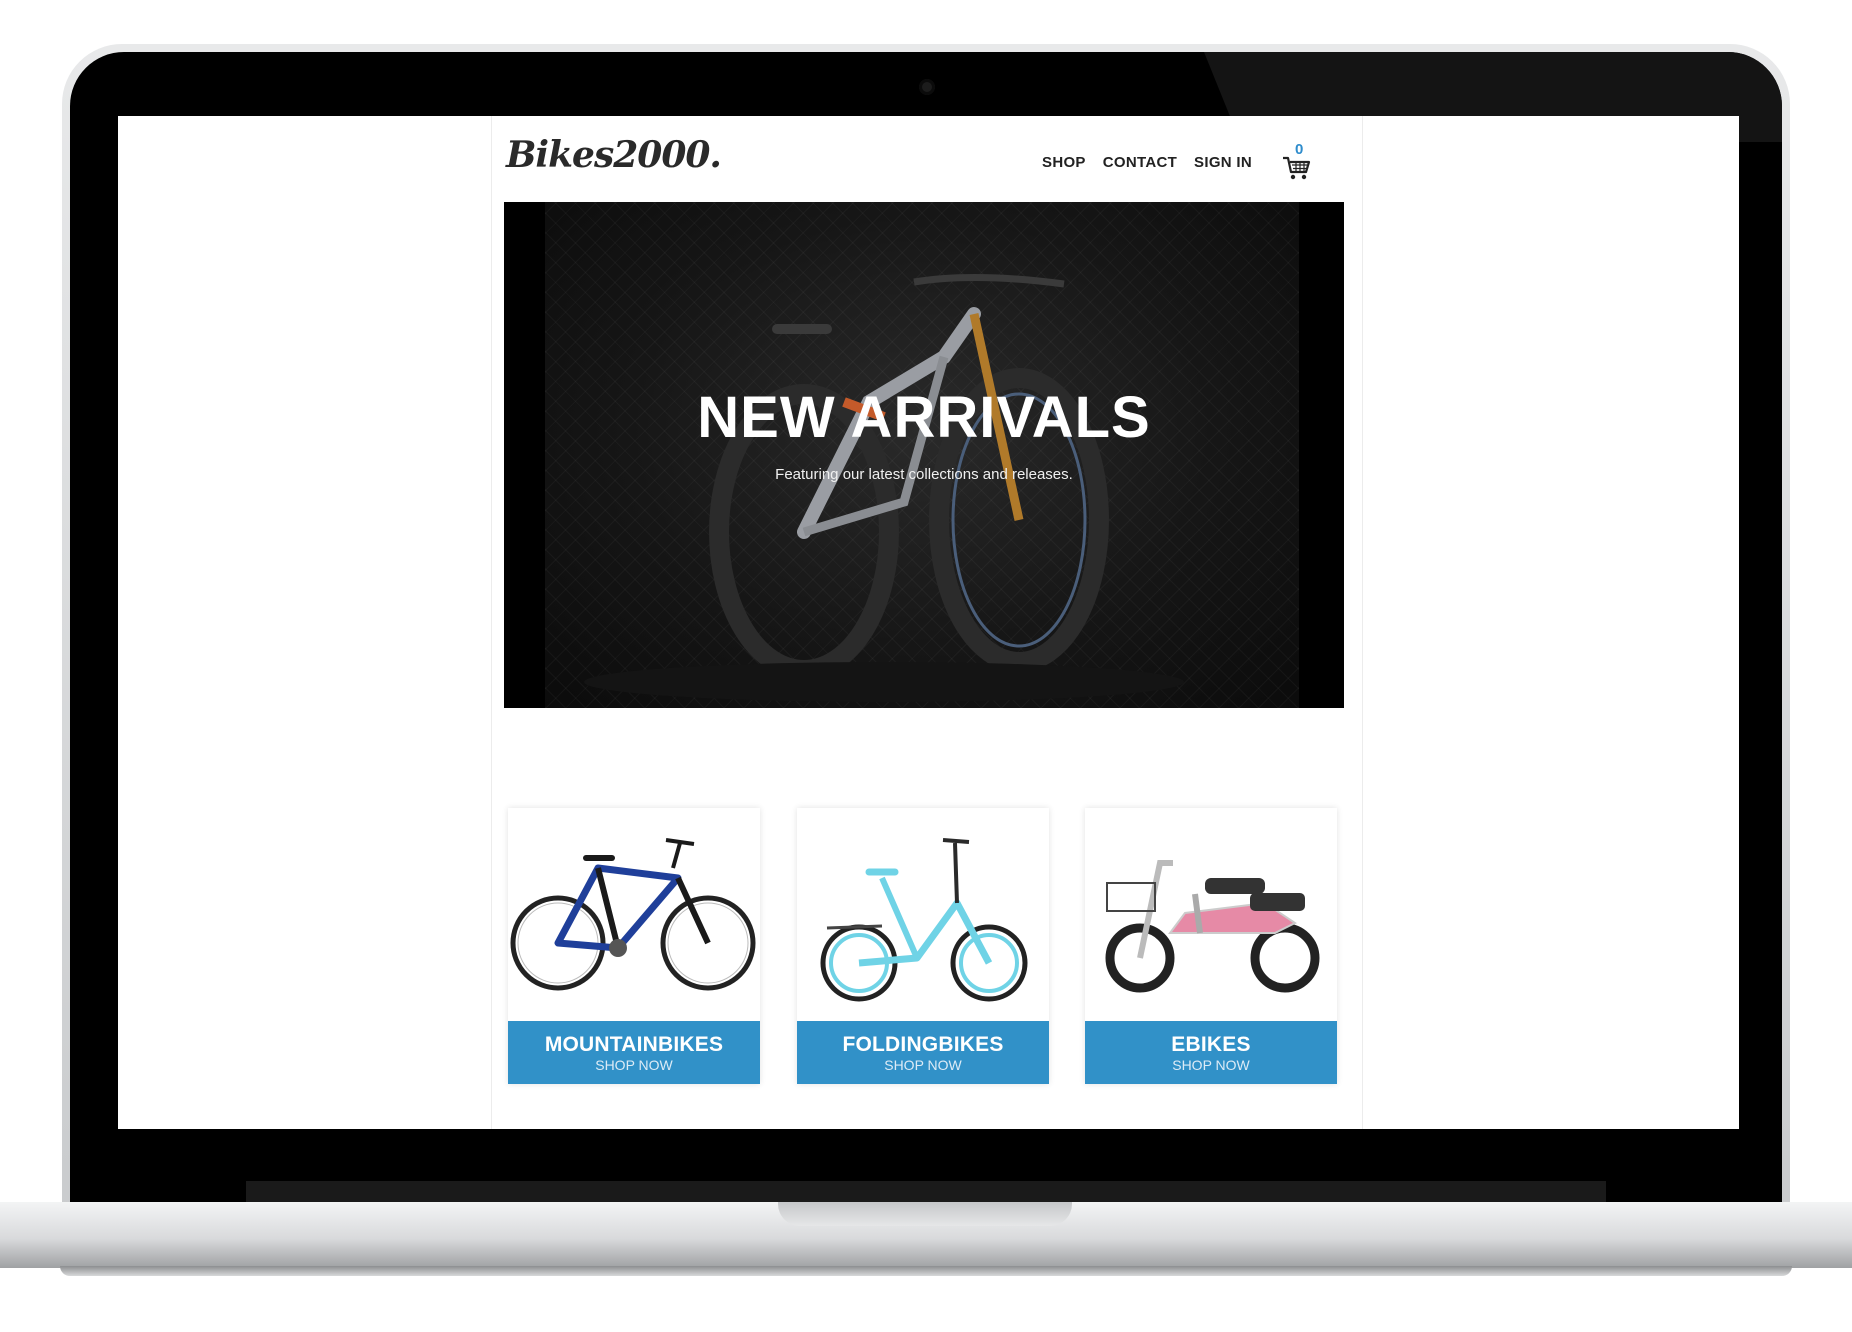 The height and width of the screenshot is (1332, 1852). What do you see at coordinates (926, 1192) in the screenshot?
I see `laptop-hinge` at bounding box center [926, 1192].